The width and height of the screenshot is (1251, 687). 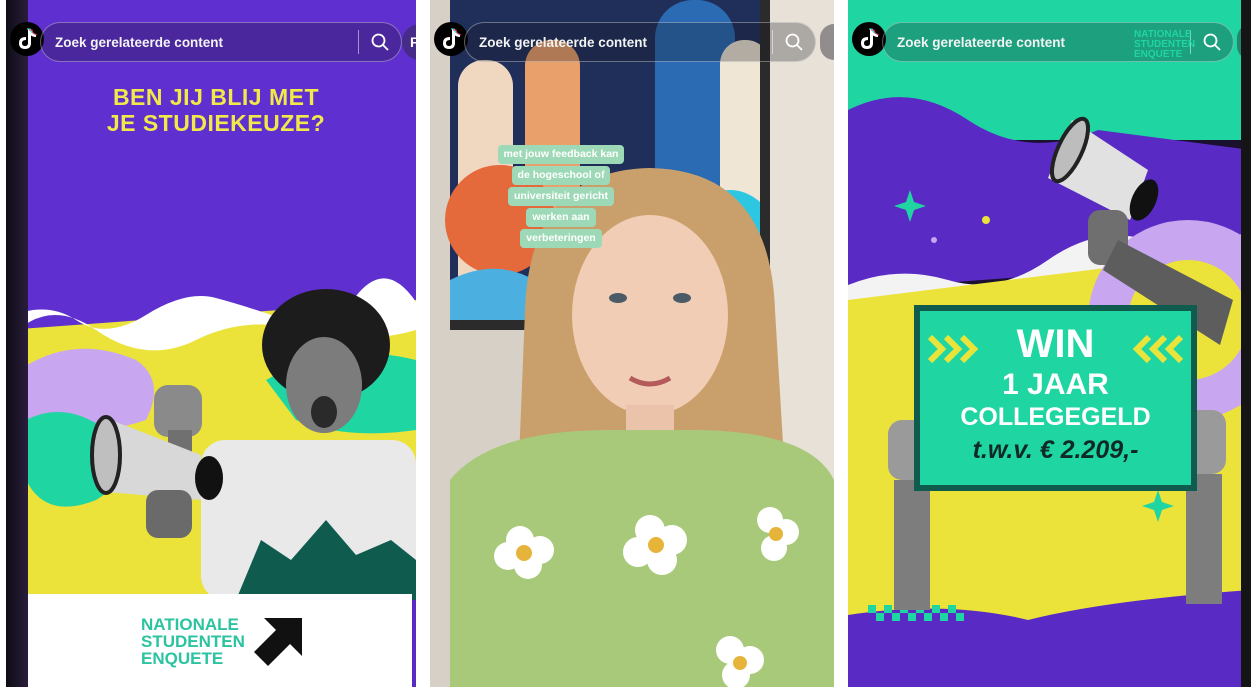 I want to click on caption-line-3: universiteit gericht, so click(x=561, y=196).